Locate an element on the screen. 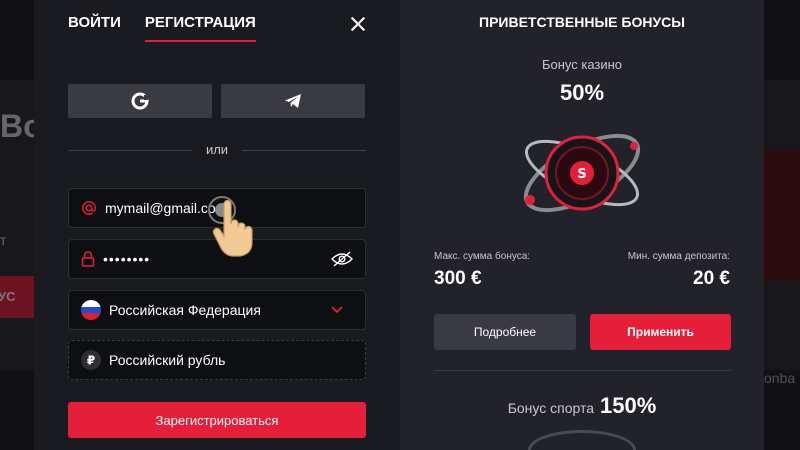 The height and width of the screenshot is (450, 800). apply-bonus-button: Применить is located at coordinates (660, 332).